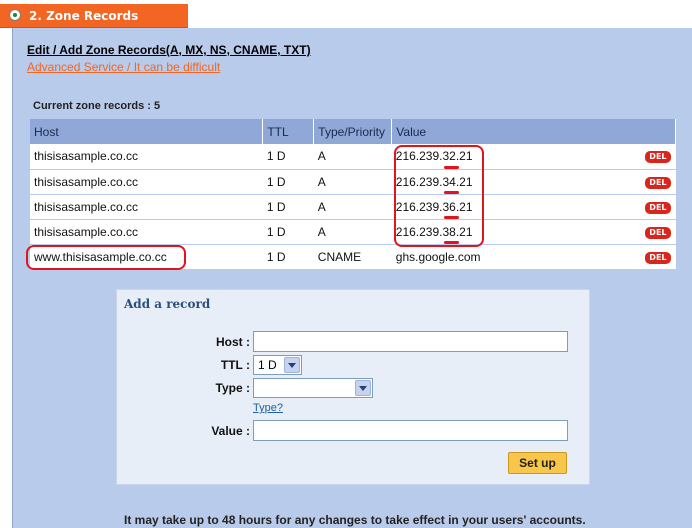 Image resolution: width=692 pixels, height=528 pixels. What do you see at coordinates (146, 257) in the screenshot?
I see `record-host: www.thisisasample.co.cc` at bounding box center [146, 257].